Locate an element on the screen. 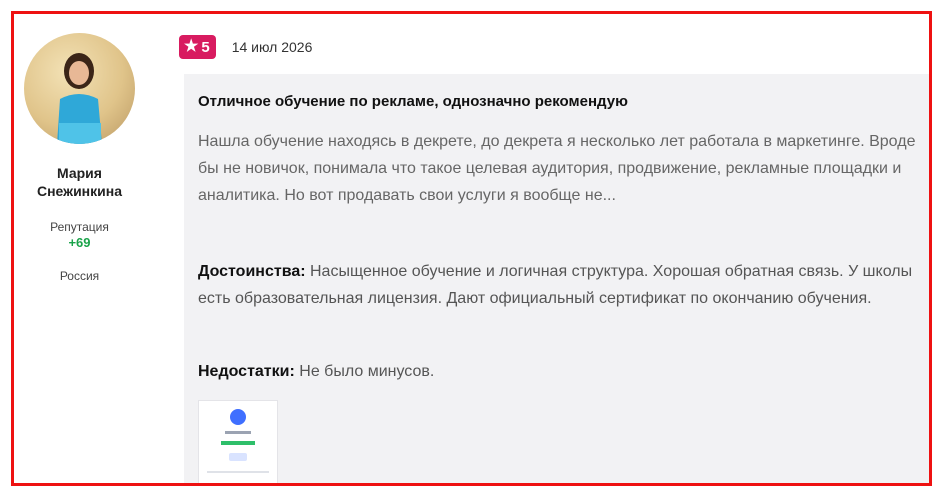 This screenshot has width=942, height=501. avatar is located at coordinates (79, 88).